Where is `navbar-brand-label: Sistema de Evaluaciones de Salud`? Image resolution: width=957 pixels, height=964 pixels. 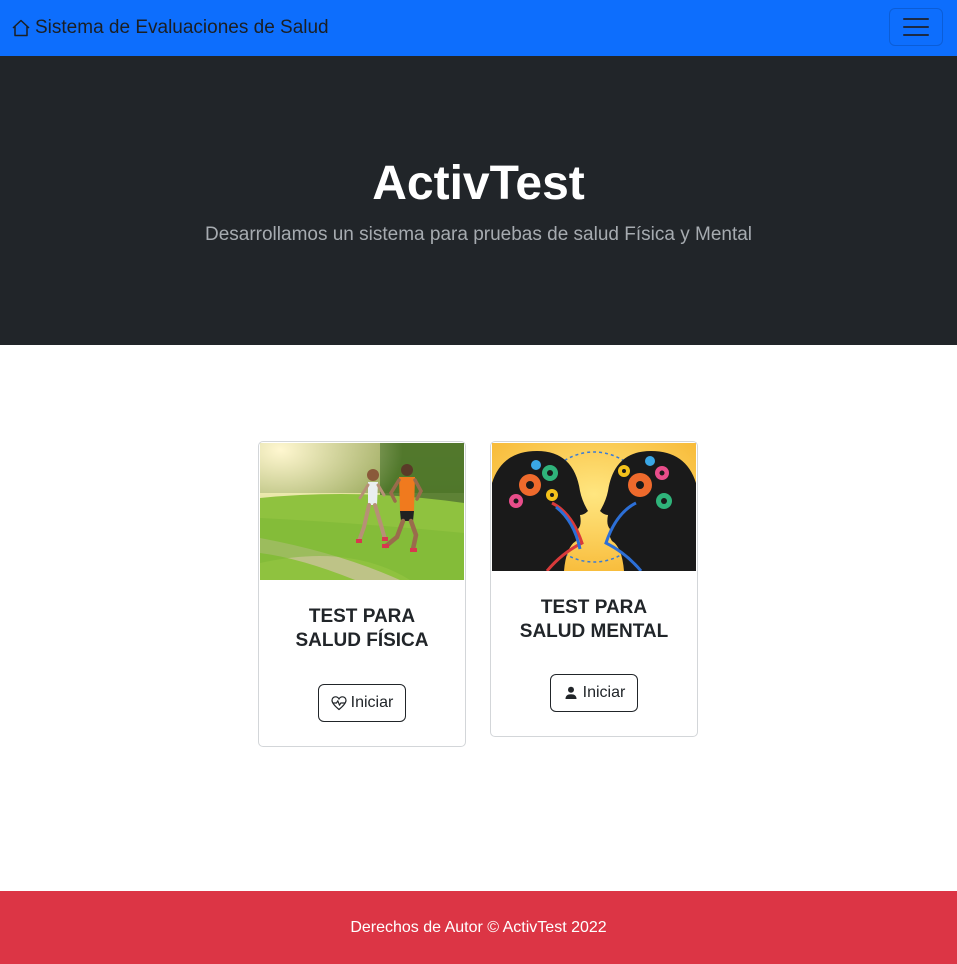
navbar-brand-label: Sistema de Evaluaciones de Salud is located at coordinates (182, 27).